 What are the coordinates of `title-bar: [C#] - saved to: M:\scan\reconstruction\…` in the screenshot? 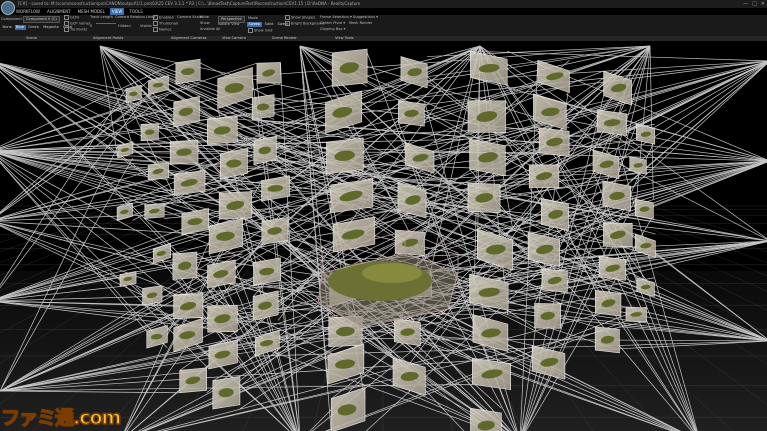 It's located at (383, 4).